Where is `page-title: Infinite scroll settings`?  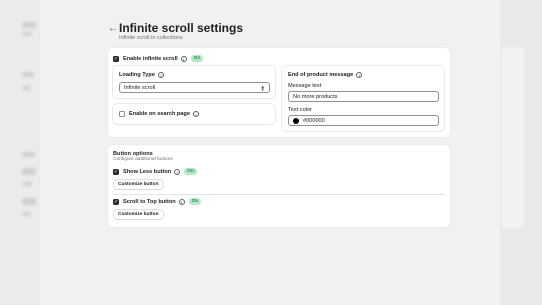 page-title: Infinite scroll settings is located at coordinates (181, 28).